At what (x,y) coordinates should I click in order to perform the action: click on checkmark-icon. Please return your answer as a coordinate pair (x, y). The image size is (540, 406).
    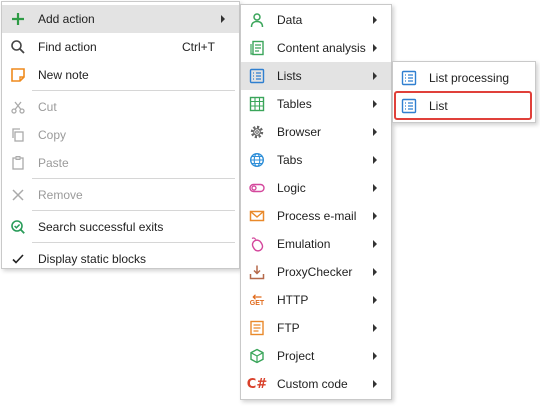
    Looking at the image, I should click on (18, 259).